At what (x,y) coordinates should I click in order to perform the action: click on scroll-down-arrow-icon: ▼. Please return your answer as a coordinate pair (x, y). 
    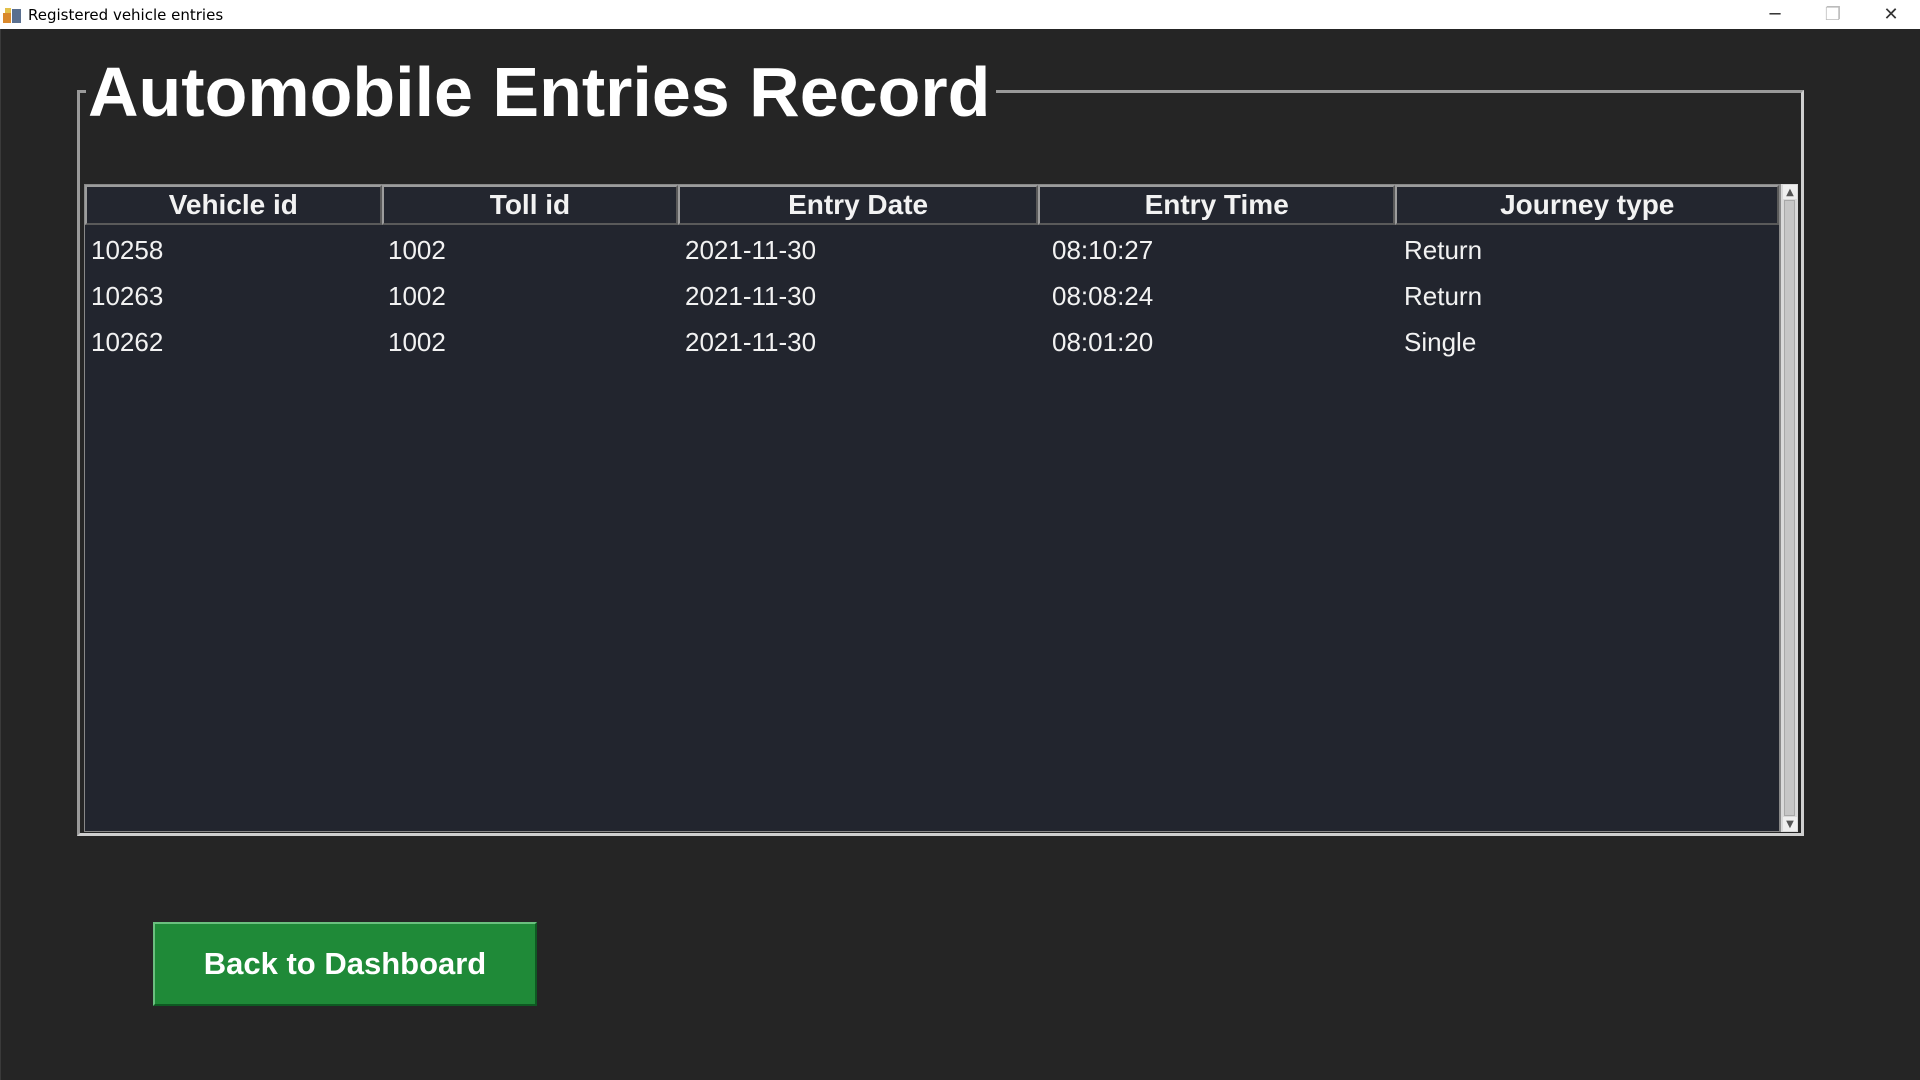
    Looking at the image, I should click on (1790, 824).